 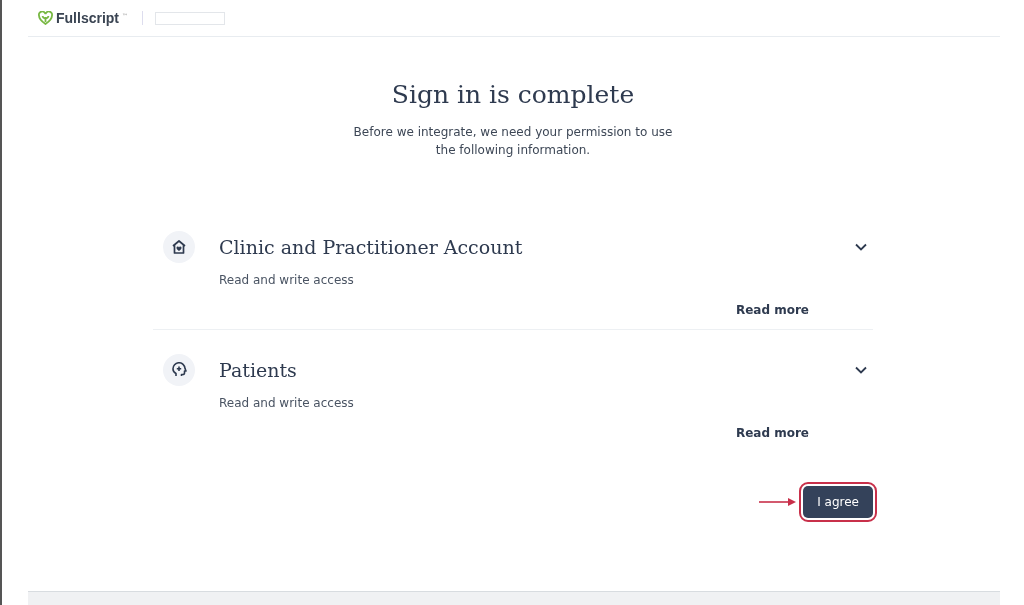 I want to click on page-title: Sign in is complete, so click(x=513, y=95).